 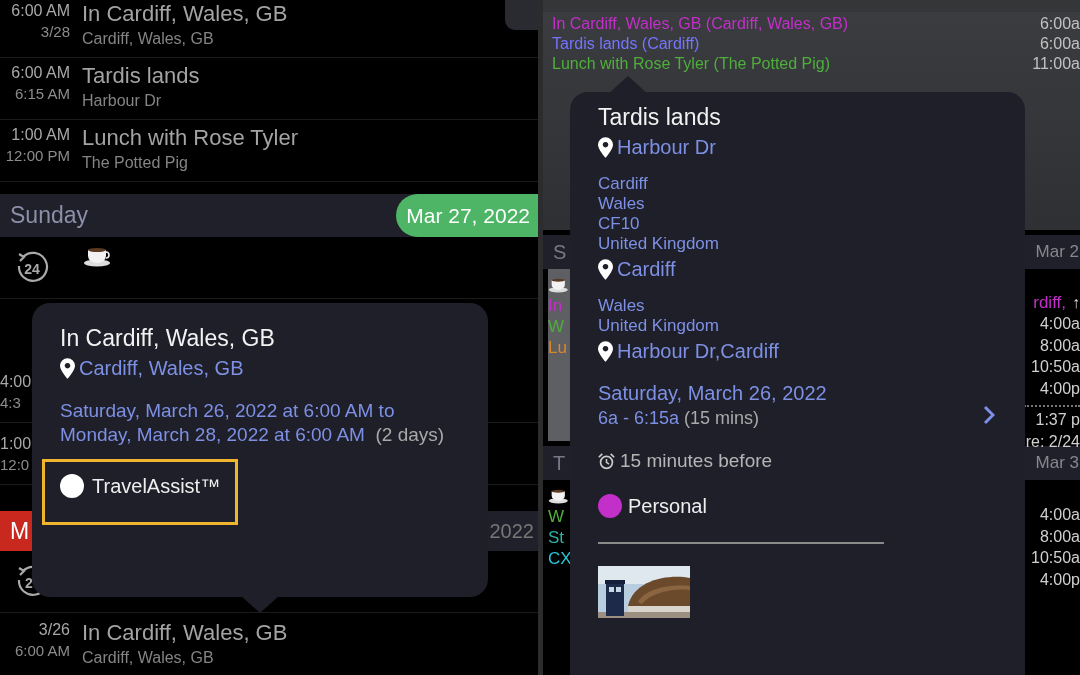 I want to click on end-time: 4:3, so click(x=10, y=403).